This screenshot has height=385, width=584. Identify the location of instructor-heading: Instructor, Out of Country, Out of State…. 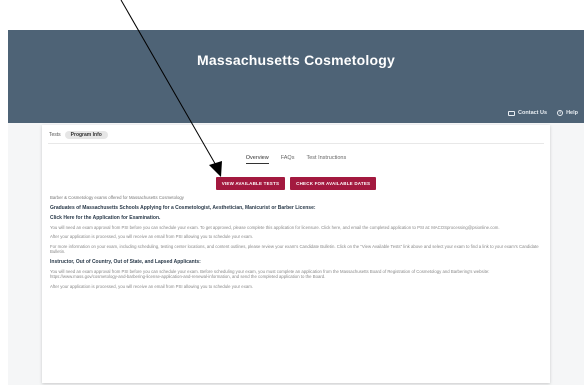
(125, 261).